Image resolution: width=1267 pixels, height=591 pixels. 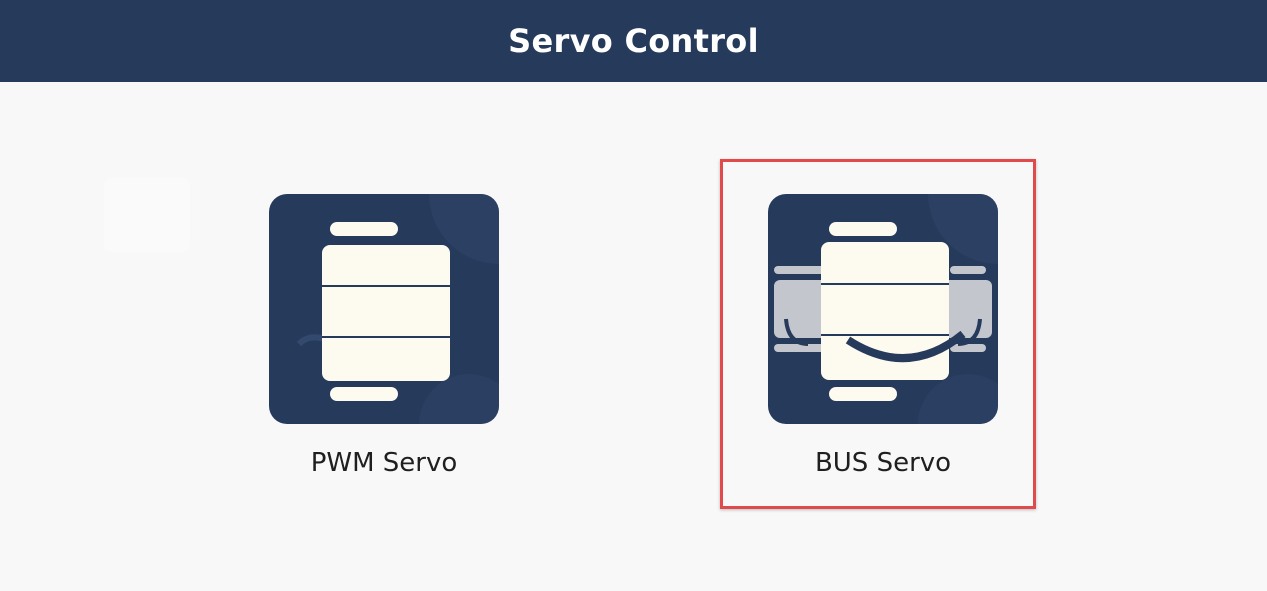 I want to click on bus-servo-tile: BUS Servo, so click(x=883, y=336).